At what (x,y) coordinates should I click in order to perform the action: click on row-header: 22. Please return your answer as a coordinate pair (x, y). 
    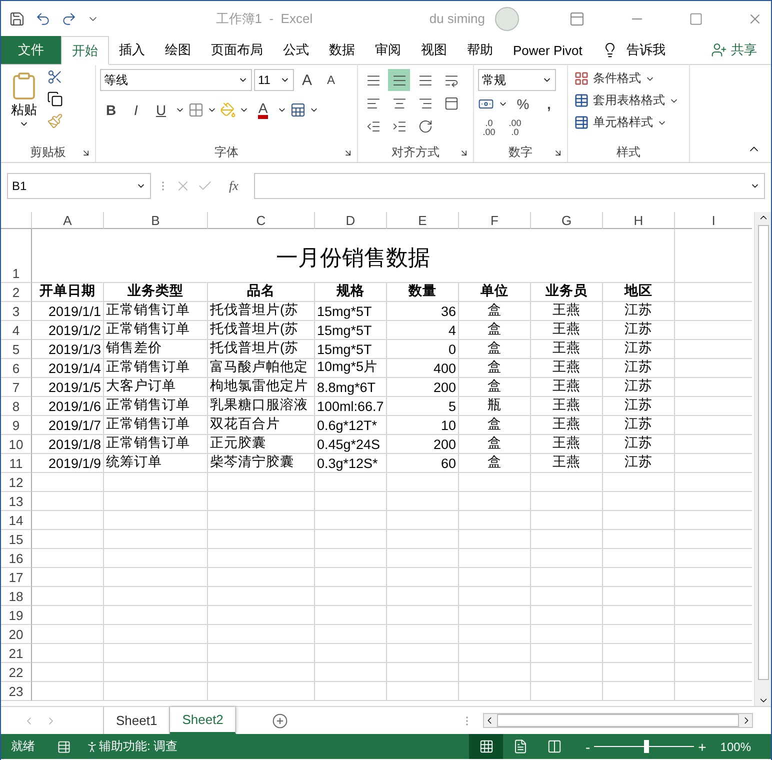
    Looking at the image, I should click on (16, 672).